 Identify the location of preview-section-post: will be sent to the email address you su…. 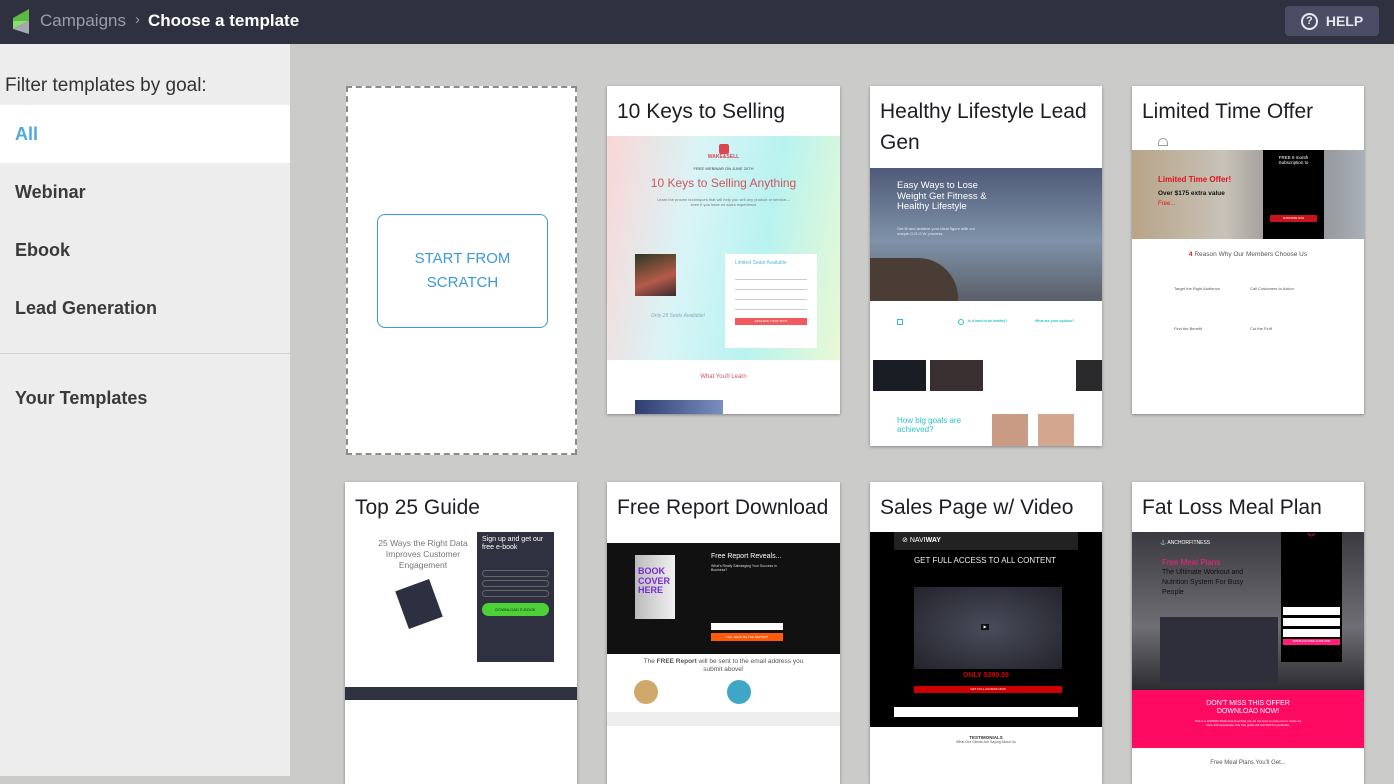
(750, 665).